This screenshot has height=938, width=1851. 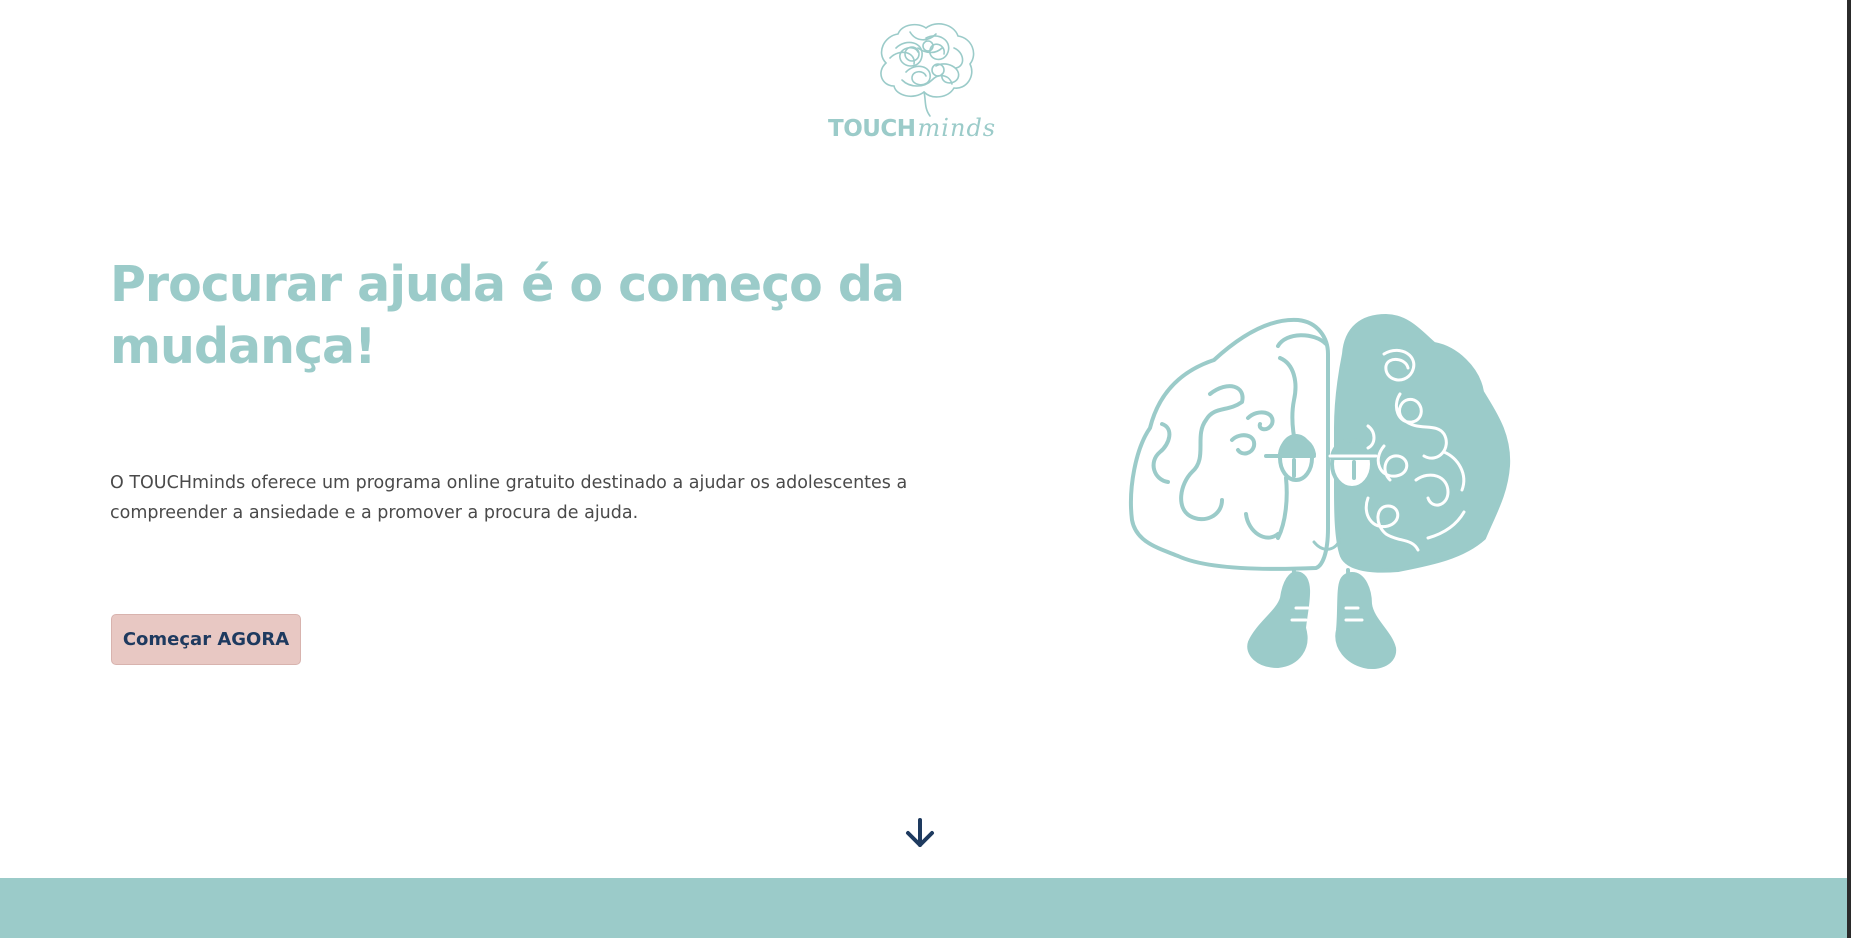 I want to click on arrow-down-icon, so click(x=920, y=833).